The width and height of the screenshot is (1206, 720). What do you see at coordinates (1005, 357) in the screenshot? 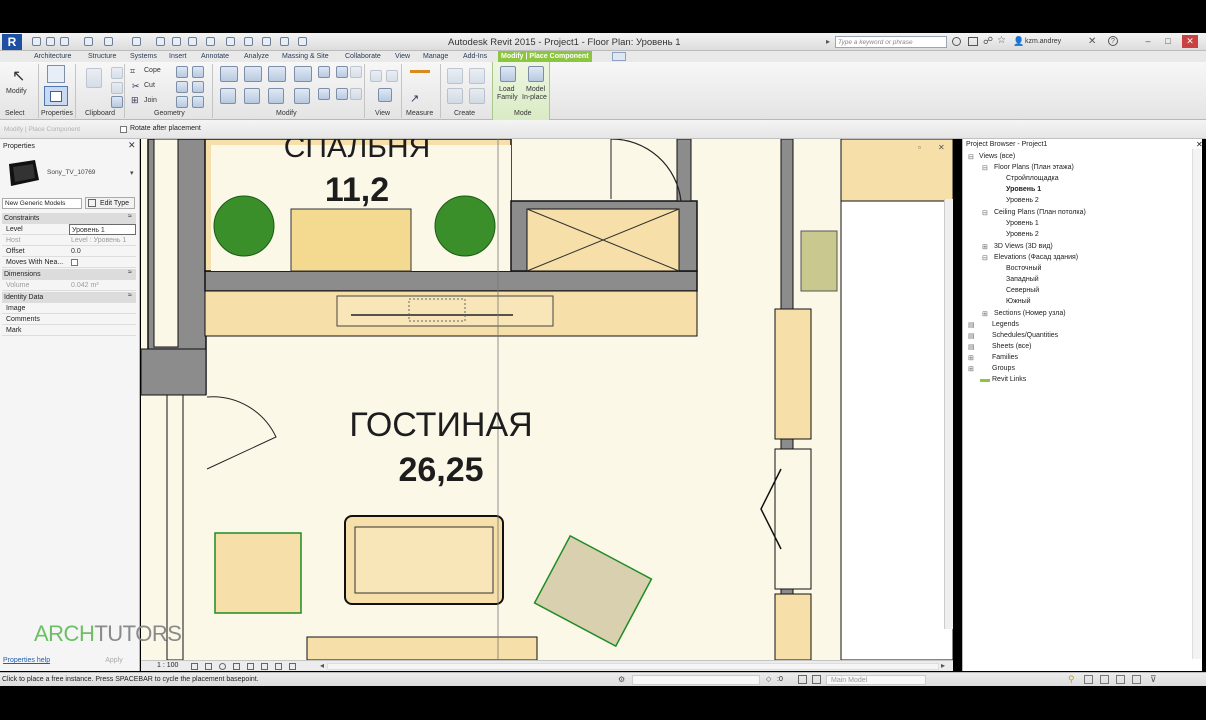
I see `families-node: Families` at bounding box center [1005, 357].